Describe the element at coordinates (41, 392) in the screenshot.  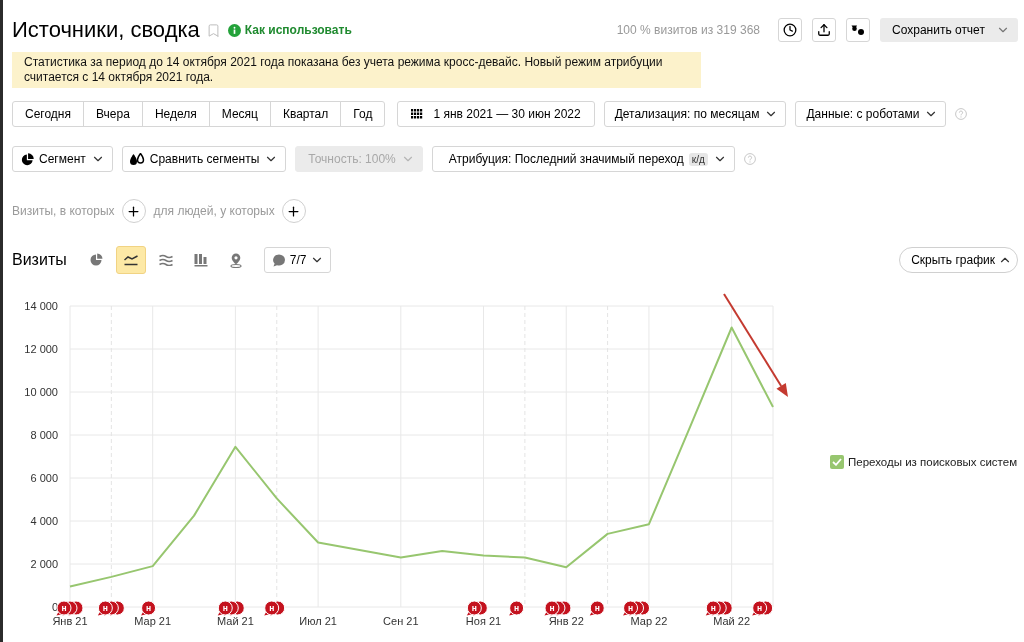
I see `axis-label: 10 000` at that location.